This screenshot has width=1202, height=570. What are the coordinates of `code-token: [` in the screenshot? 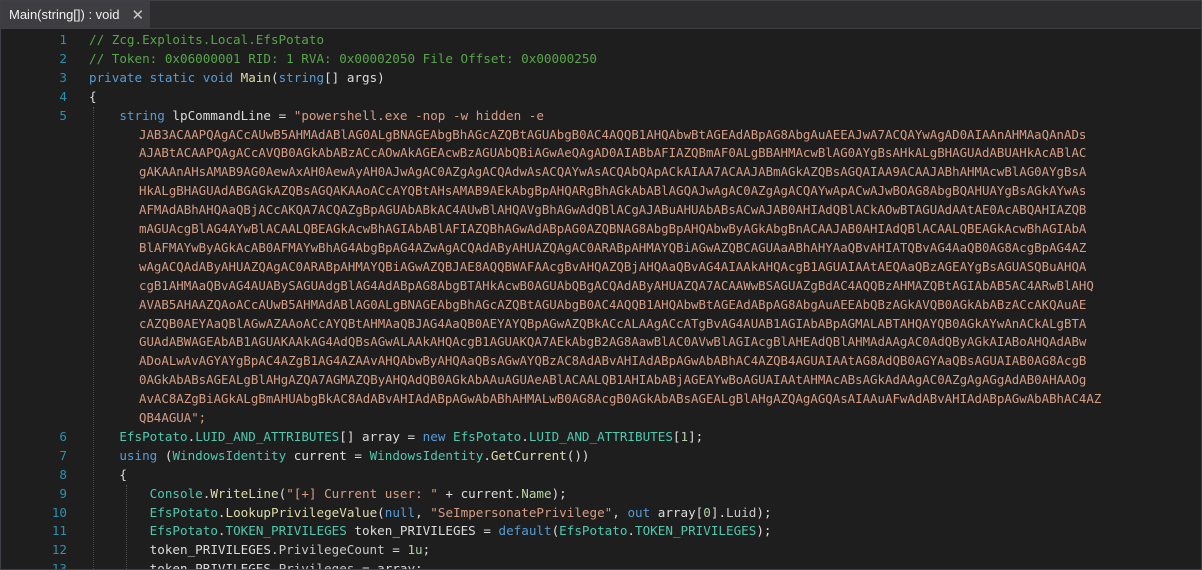 It's located at (676, 436).